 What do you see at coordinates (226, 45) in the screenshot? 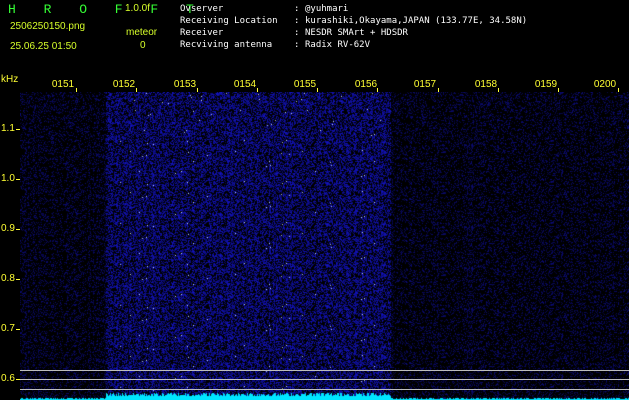
I see `antenna-key: Recviving antenna` at bounding box center [226, 45].